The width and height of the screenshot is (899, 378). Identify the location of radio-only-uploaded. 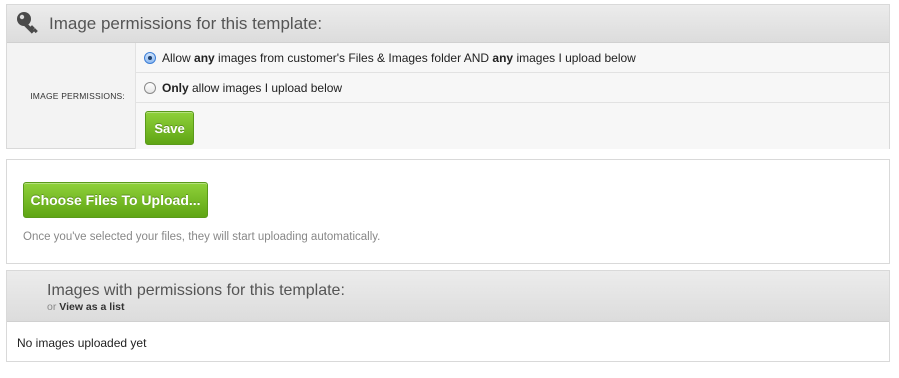
(150, 87).